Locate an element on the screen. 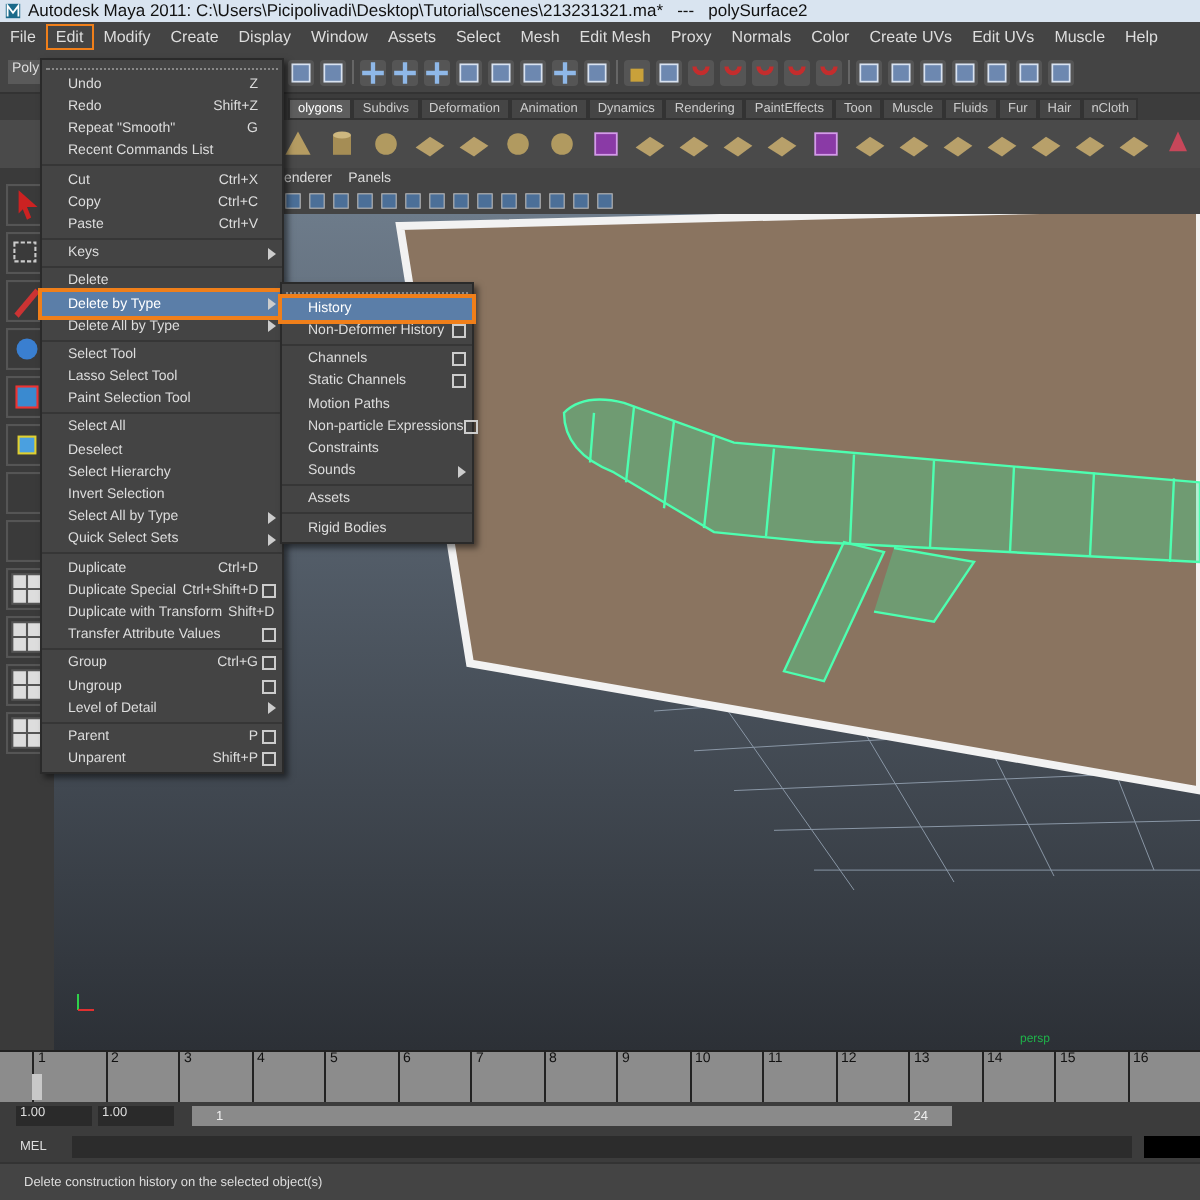 This screenshot has width=1200, height=1200. window-title: Autodesk Maya 2011: C:\Users\Picipolivadi\Desktop\Tutorial\scenes\213231321.ma* --- polySurface2 is located at coordinates (418, 10).